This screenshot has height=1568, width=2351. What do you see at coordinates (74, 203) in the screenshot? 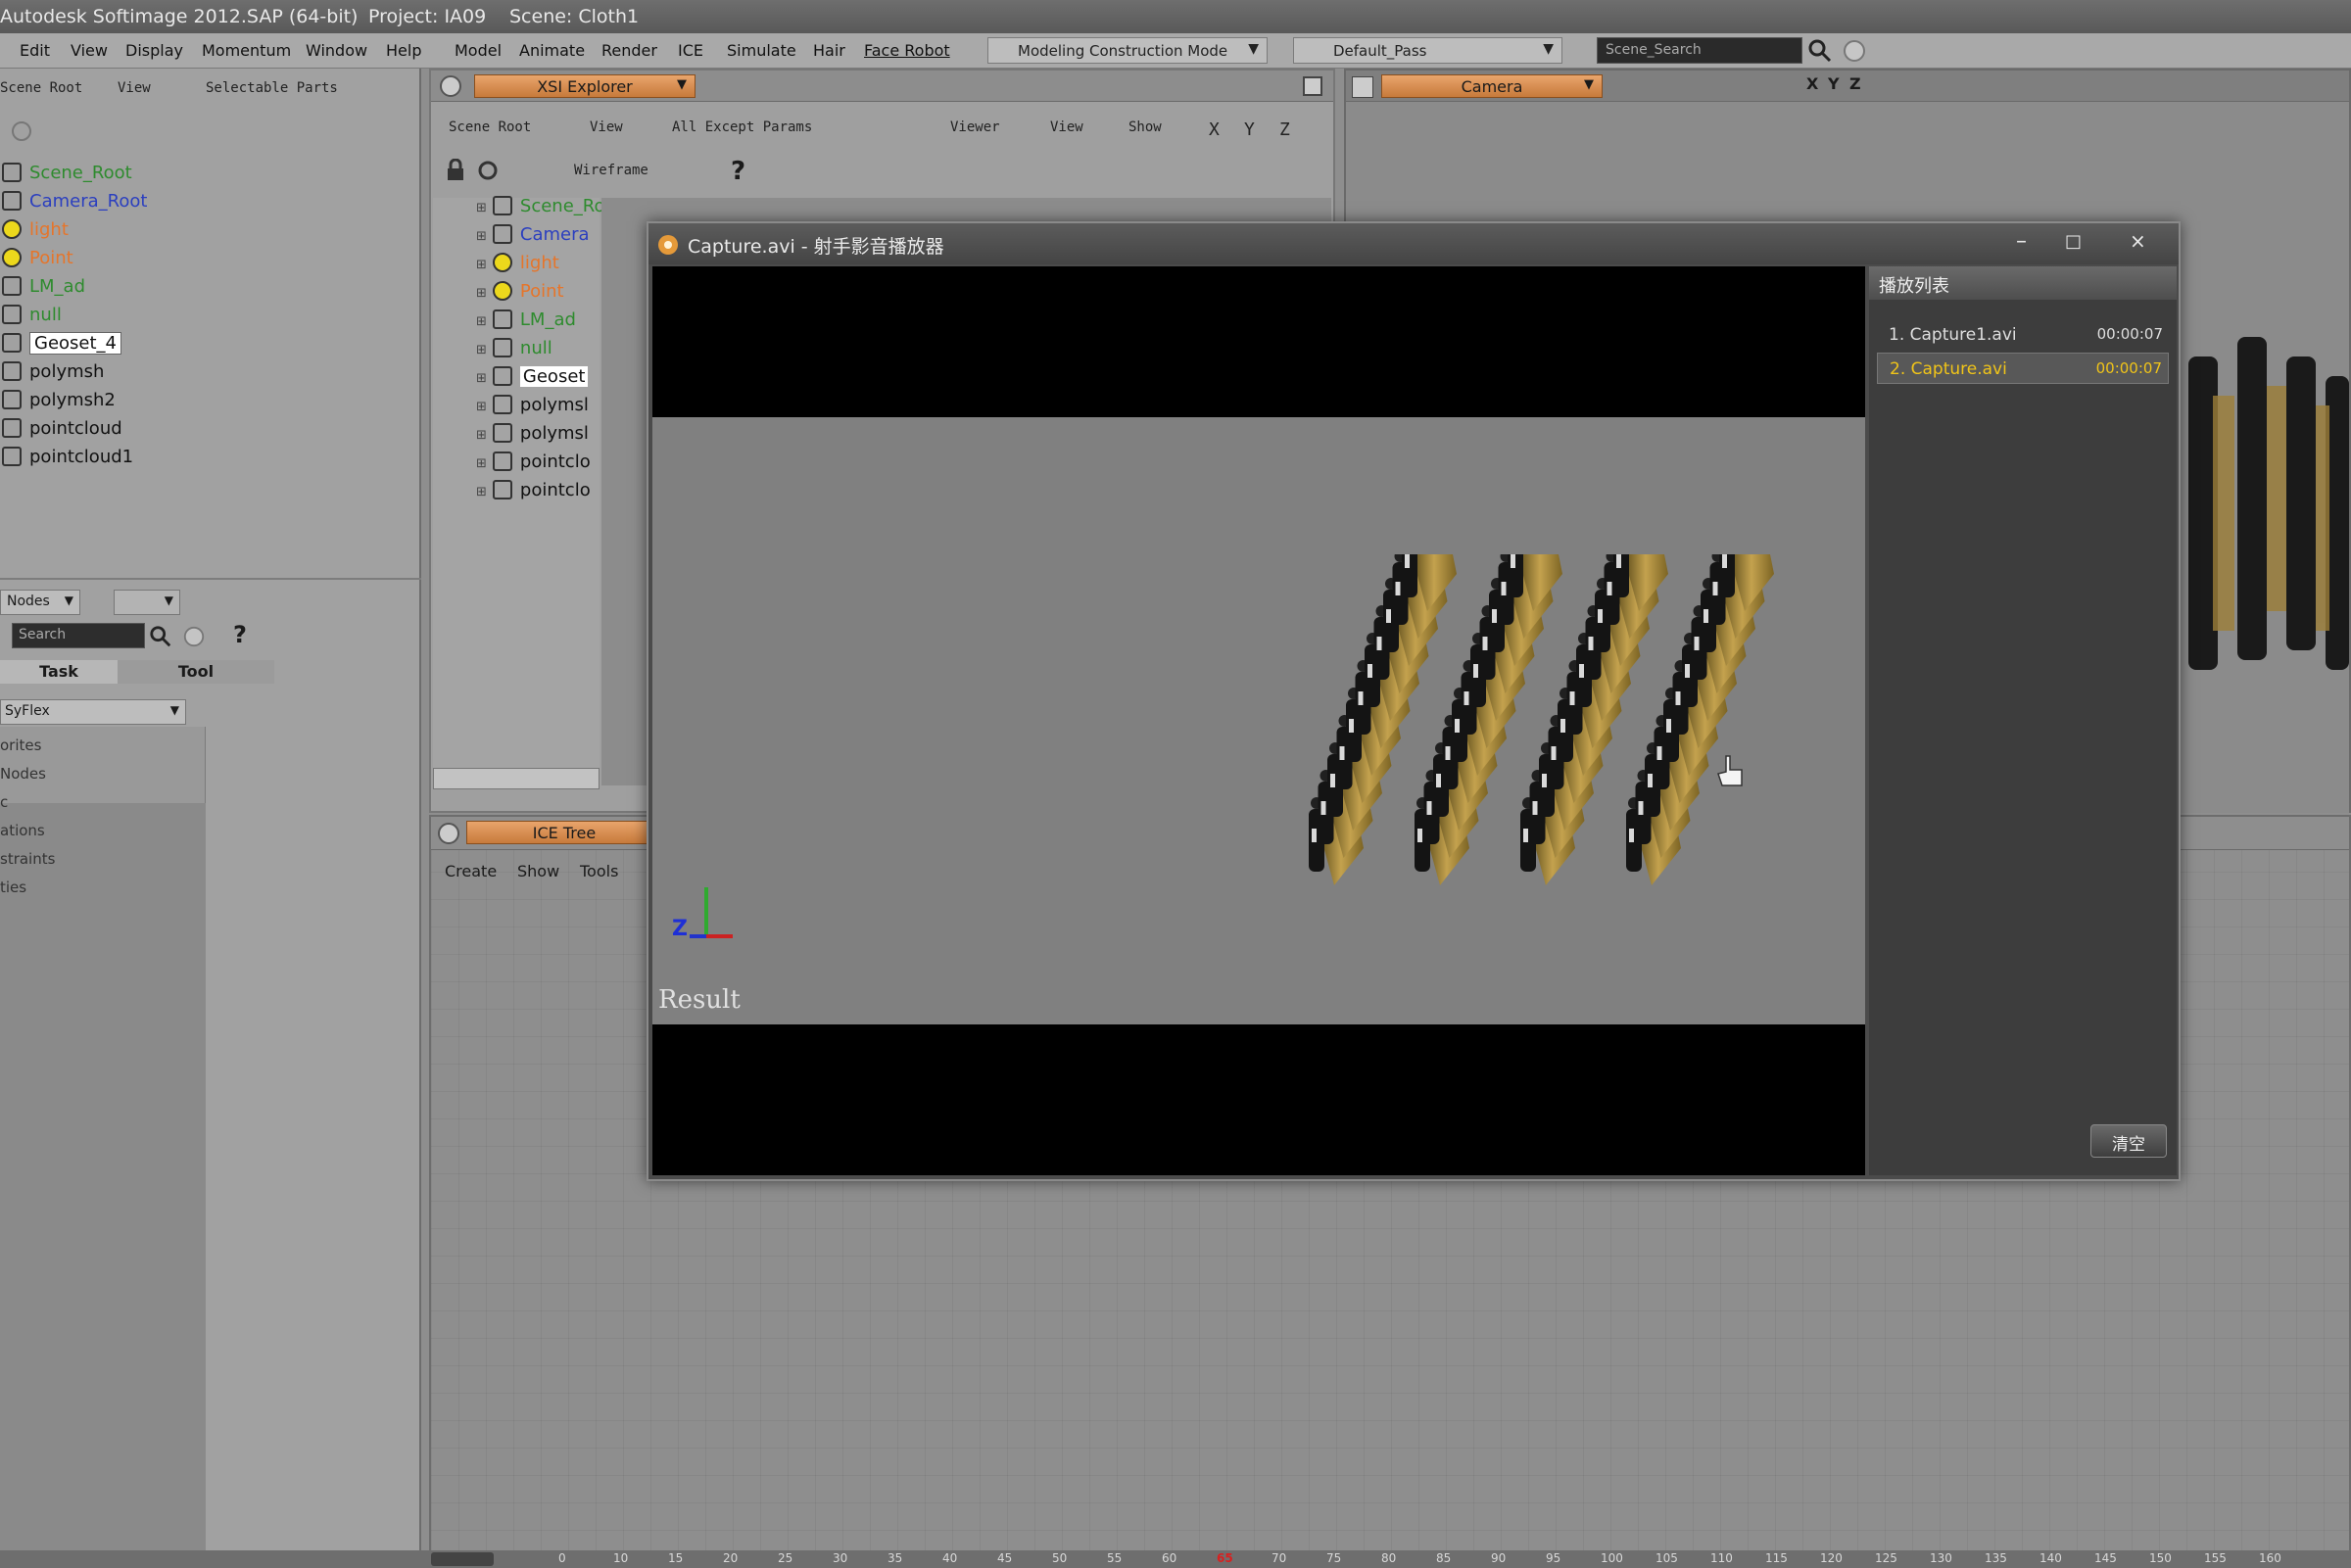
I see `tree-item: Camera_Root` at bounding box center [74, 203].